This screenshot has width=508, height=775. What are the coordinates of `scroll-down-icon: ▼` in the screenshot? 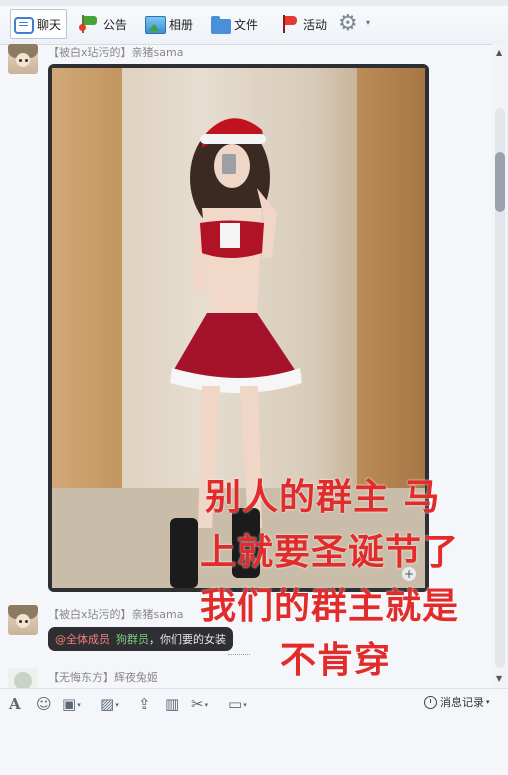 It's located at (499, 678).